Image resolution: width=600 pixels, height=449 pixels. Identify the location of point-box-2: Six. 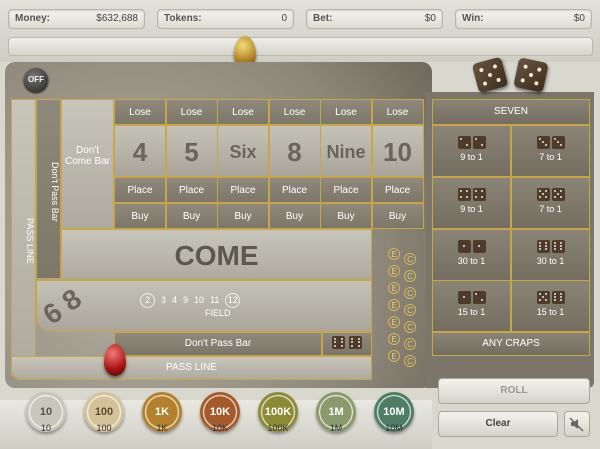
(243, 151).